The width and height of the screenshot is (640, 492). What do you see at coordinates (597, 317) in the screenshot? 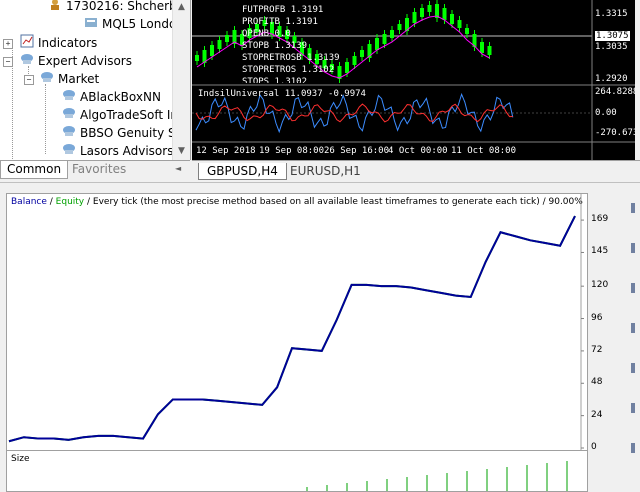
I see `y-tick-label: 96` at bounding box center [597, 317].